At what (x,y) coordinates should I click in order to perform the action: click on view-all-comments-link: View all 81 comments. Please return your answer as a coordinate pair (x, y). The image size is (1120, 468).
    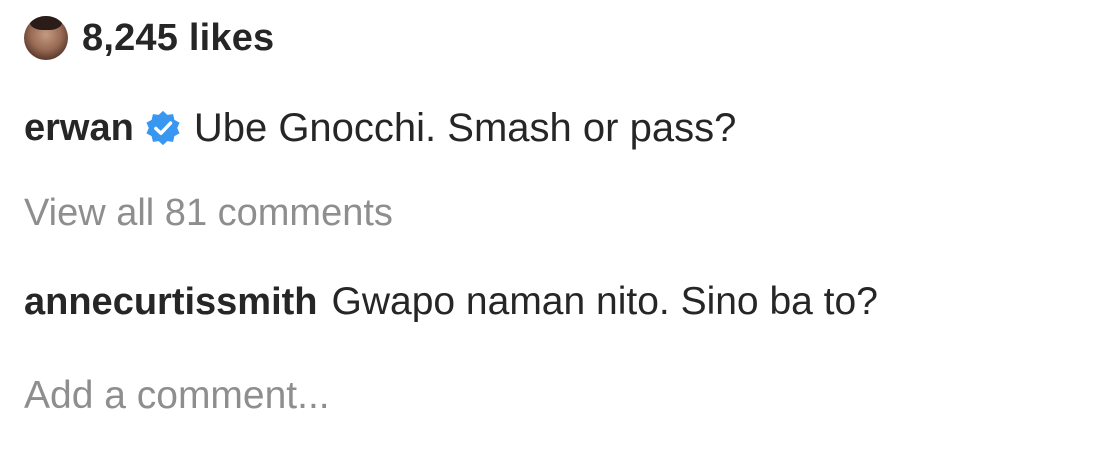
    Looking at the image, I should click on (208, 213).